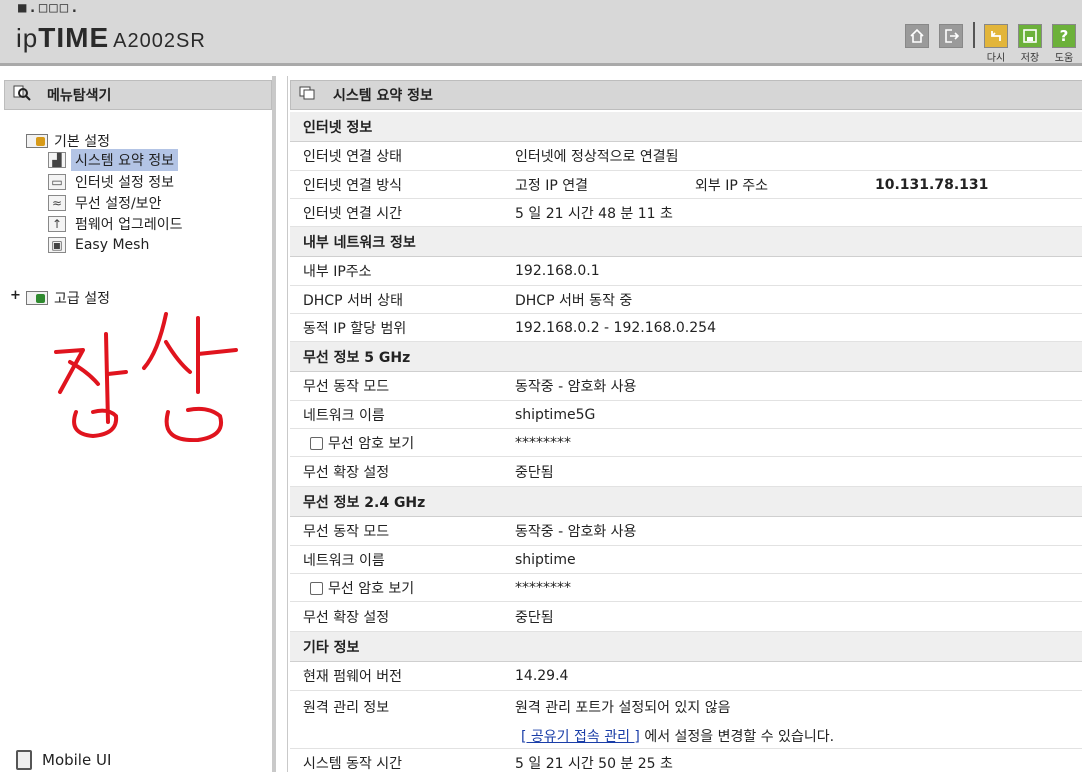 Image resolution: width=1082 pixels, height=772 pixels. What do you see at coordinates (686, 357) in the screenshot?
I see `section-wifi-5ghz: 무선 정보 5 GHz` at bounding box center [686, 357].